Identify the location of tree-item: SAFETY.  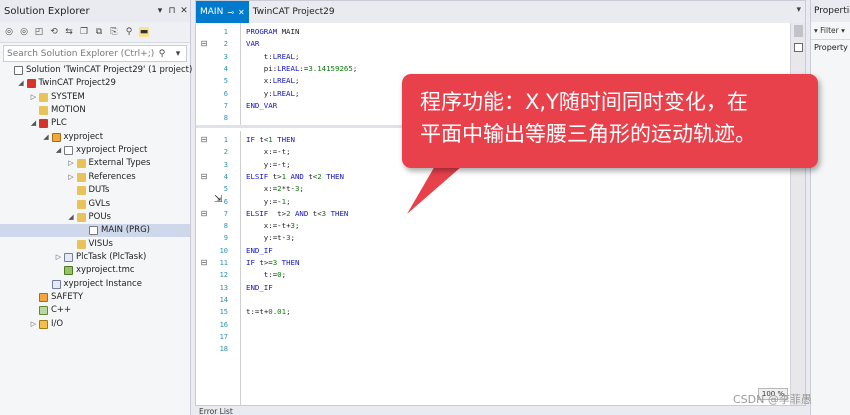
(95, 297).